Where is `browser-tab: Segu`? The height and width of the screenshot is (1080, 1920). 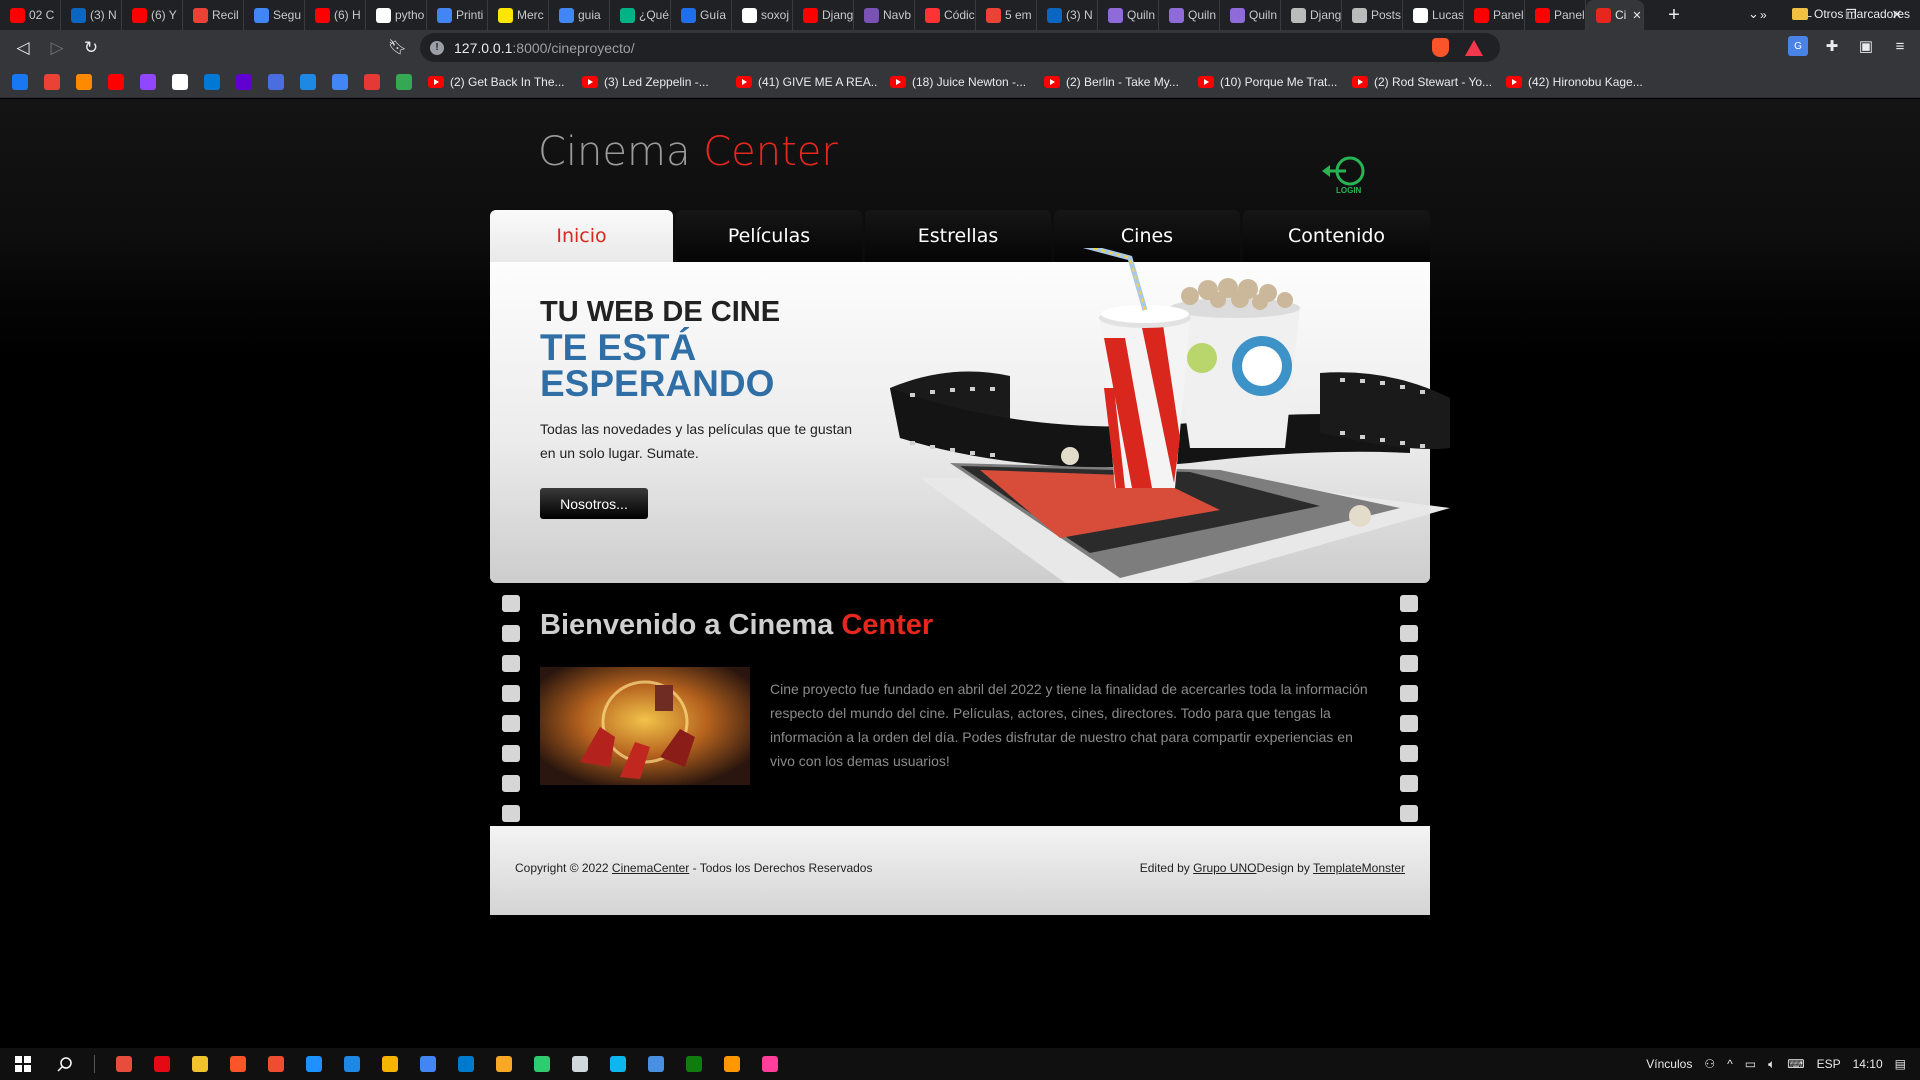 browser-tab: Segu is located at coordinates (274, 15).